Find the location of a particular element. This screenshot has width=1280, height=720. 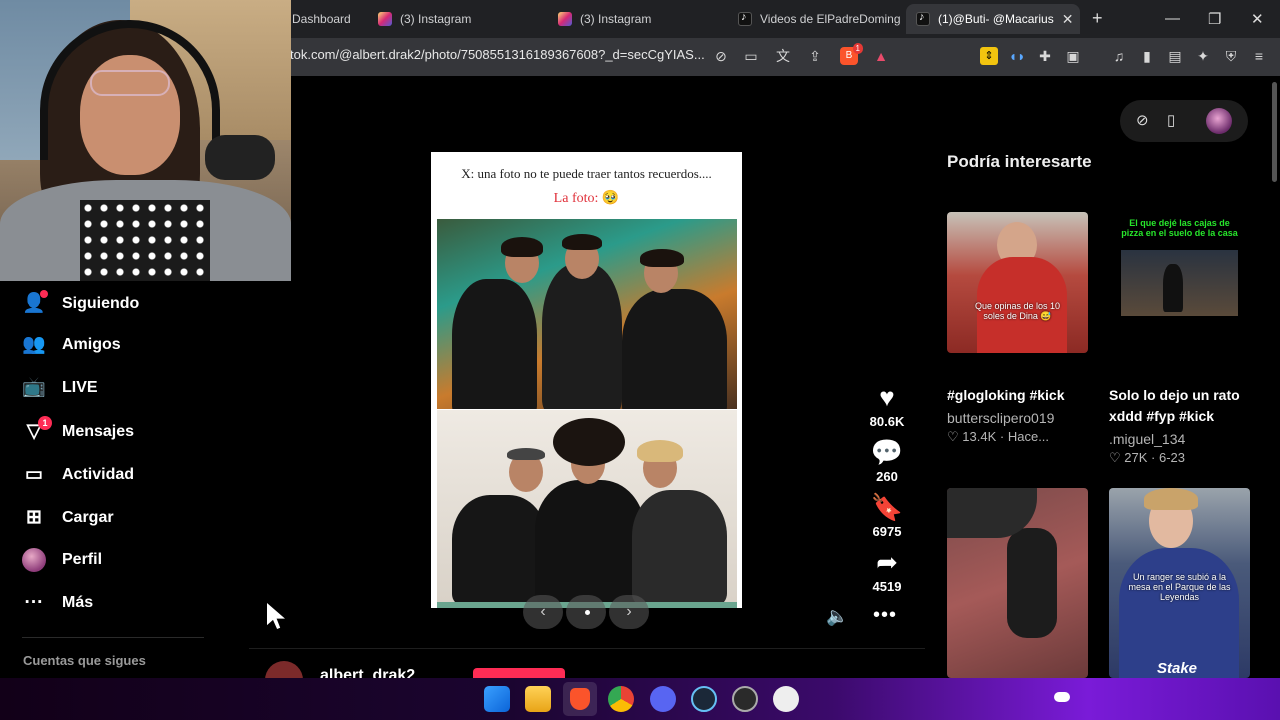

menu-icon: ≡ is located at coordinates (1259, 56).